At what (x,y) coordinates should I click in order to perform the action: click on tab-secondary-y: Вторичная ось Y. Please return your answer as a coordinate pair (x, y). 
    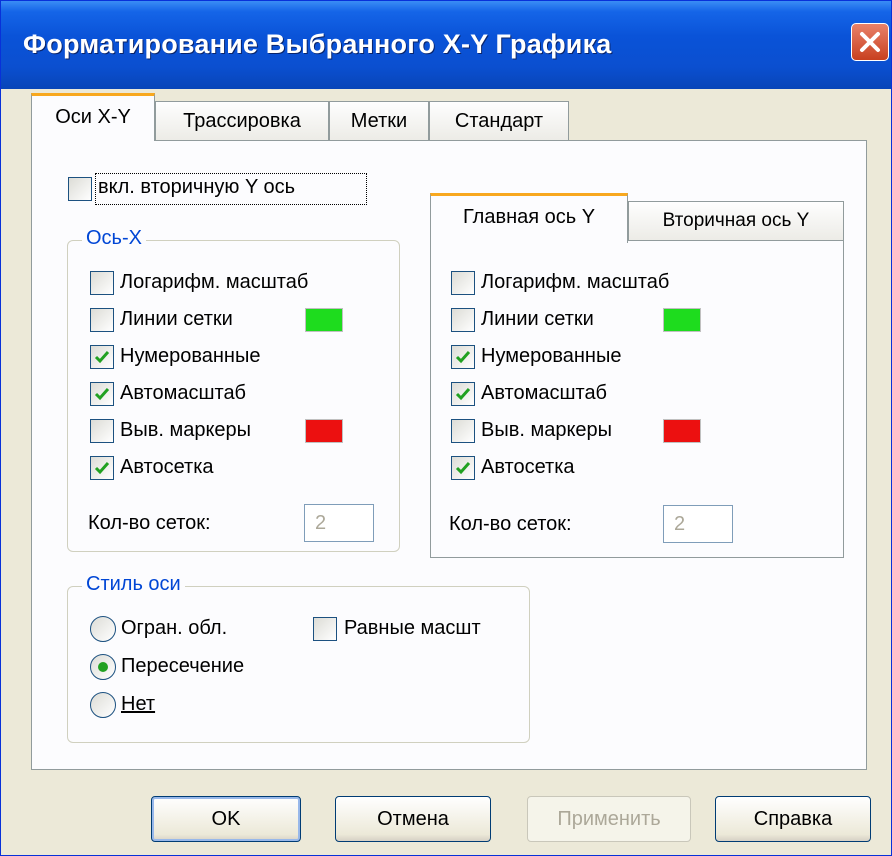
    Looking at the image, I should click on (736, 221).